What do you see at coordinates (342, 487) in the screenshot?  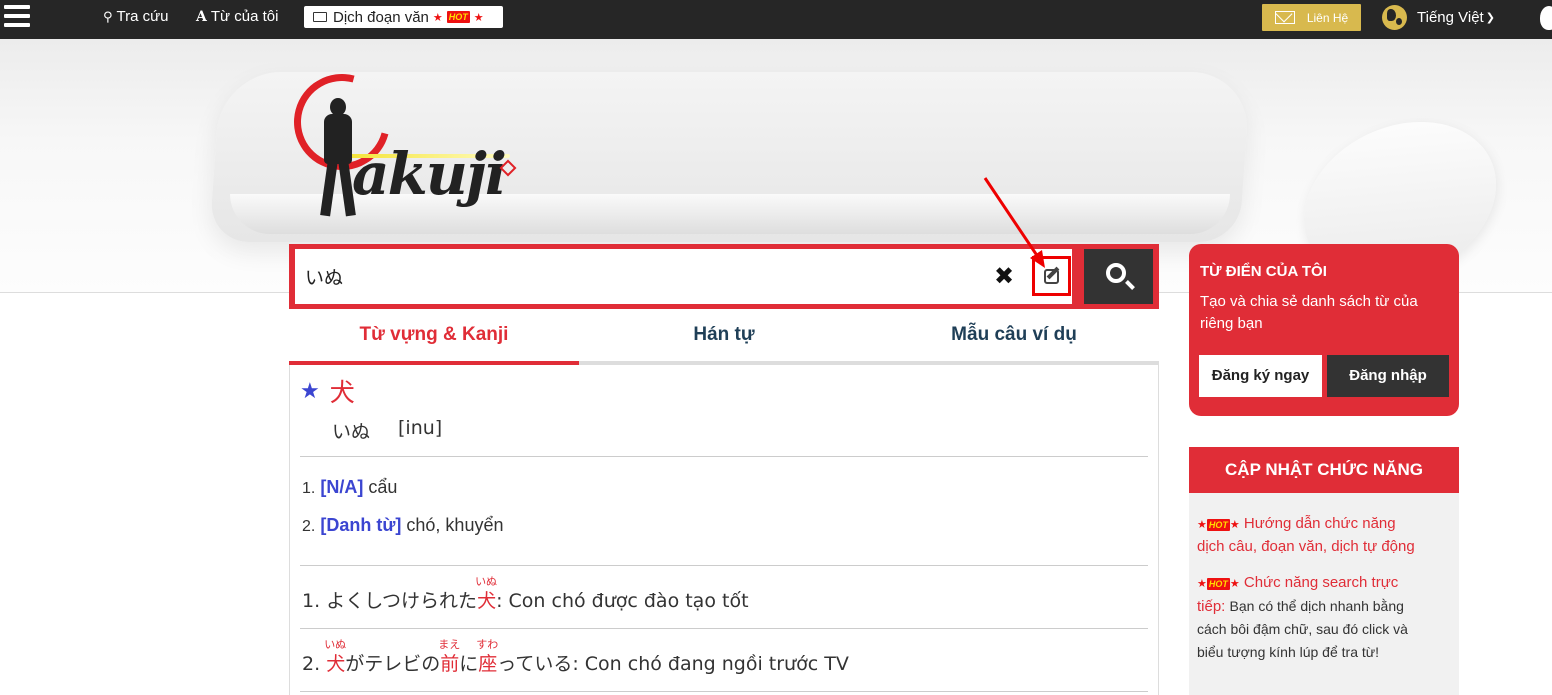 I see `word-type-tag: [N/A]` at bounding box center [342, 487].